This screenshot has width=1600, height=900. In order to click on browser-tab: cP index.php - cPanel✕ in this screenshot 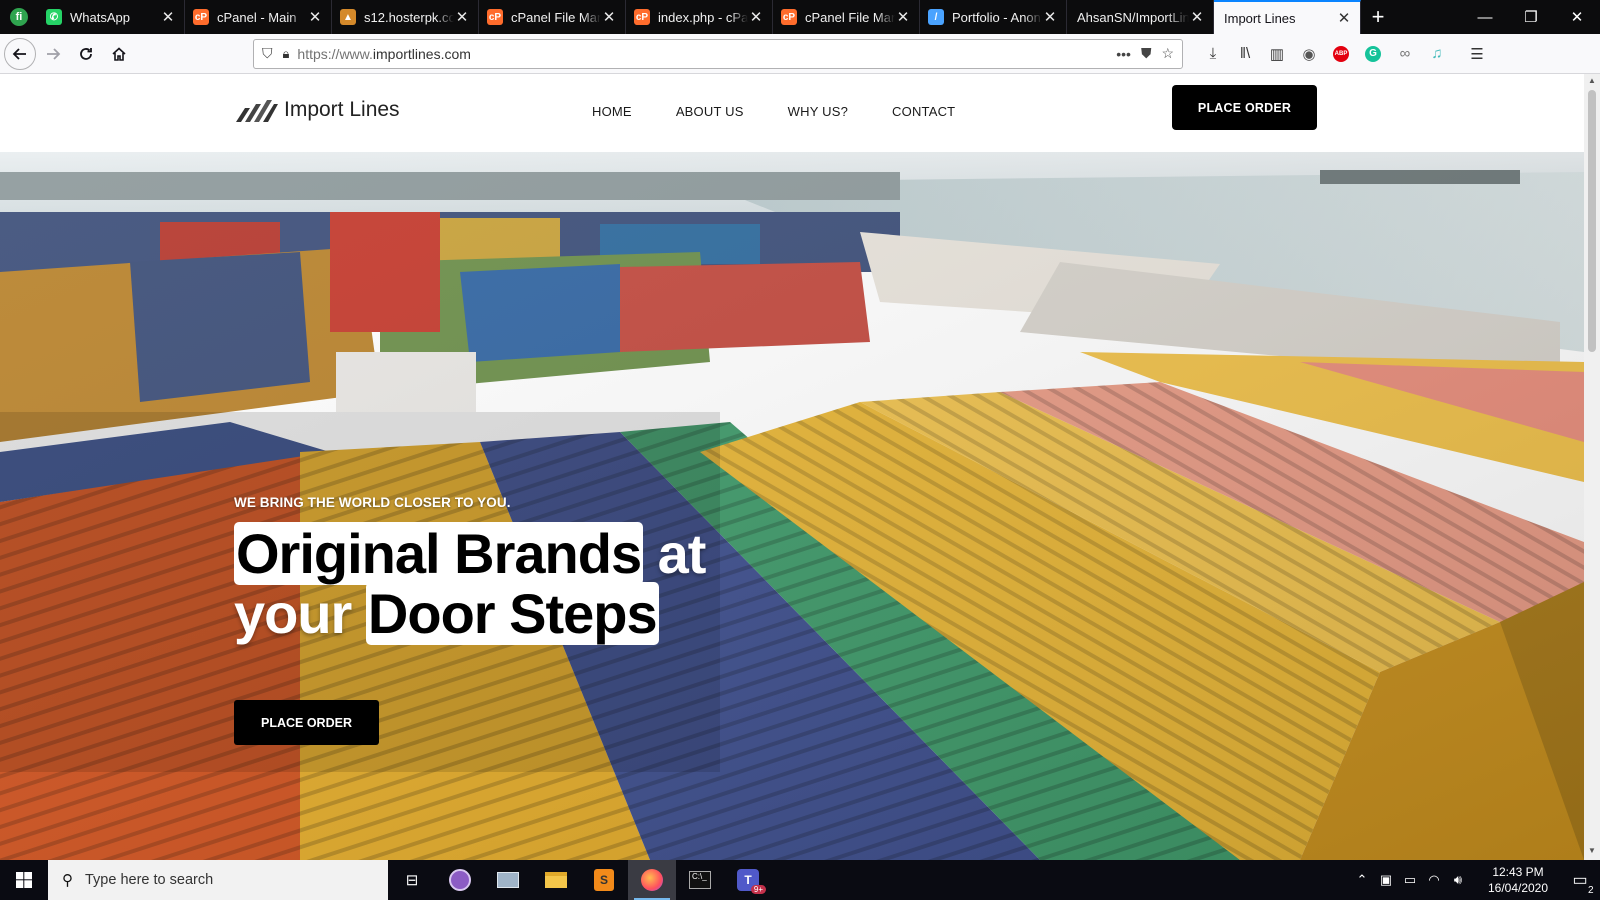, I will do `click(699, 17)`.